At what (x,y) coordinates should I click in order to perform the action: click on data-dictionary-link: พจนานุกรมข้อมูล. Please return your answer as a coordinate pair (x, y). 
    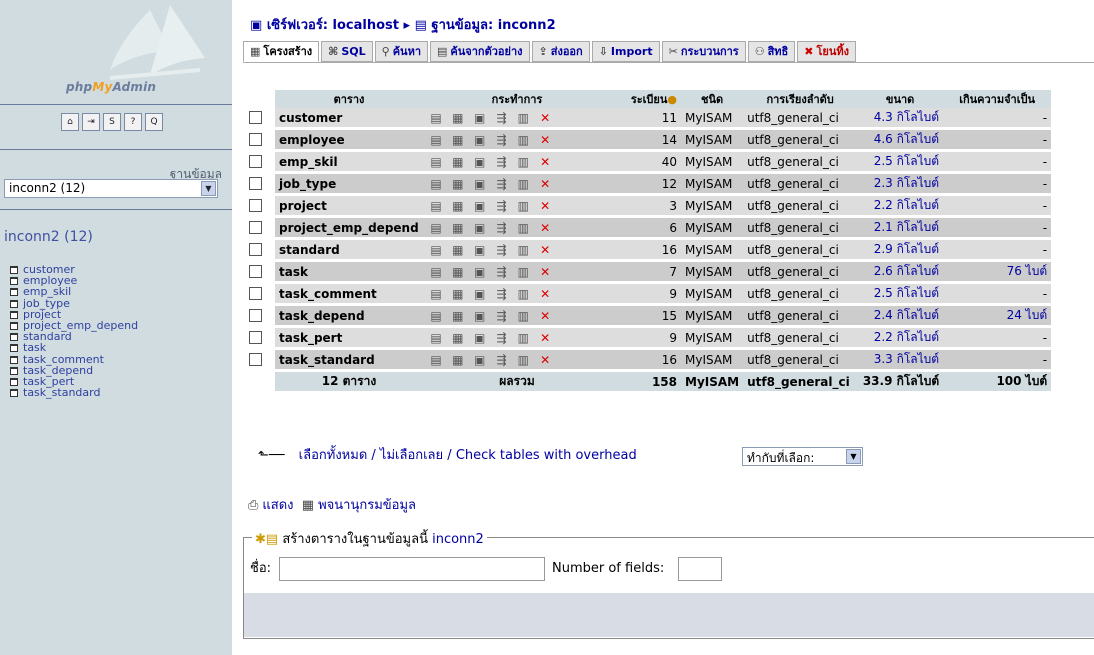
    Looking at the image, I should click on (367, 505).